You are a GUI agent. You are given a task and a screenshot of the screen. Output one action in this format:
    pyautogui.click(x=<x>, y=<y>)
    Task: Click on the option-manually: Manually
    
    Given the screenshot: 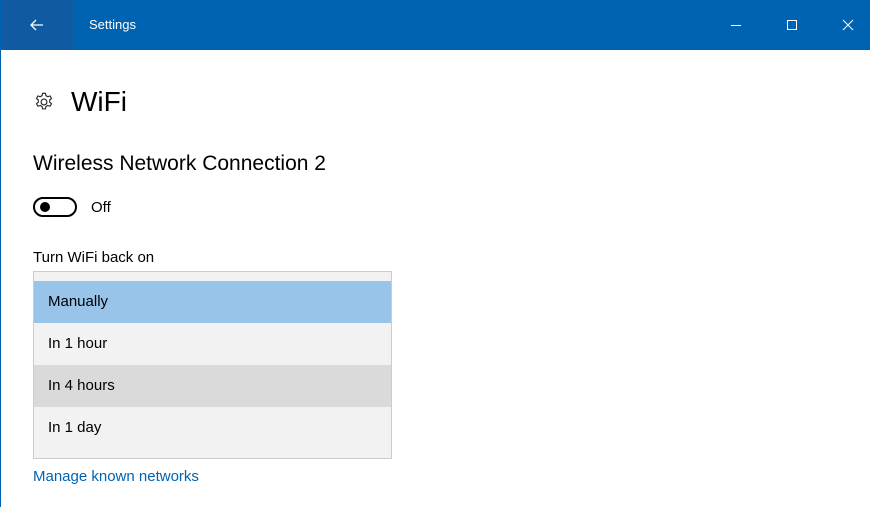 What is the action you would take?
    pyautogui.click(x=212, y=302)
    